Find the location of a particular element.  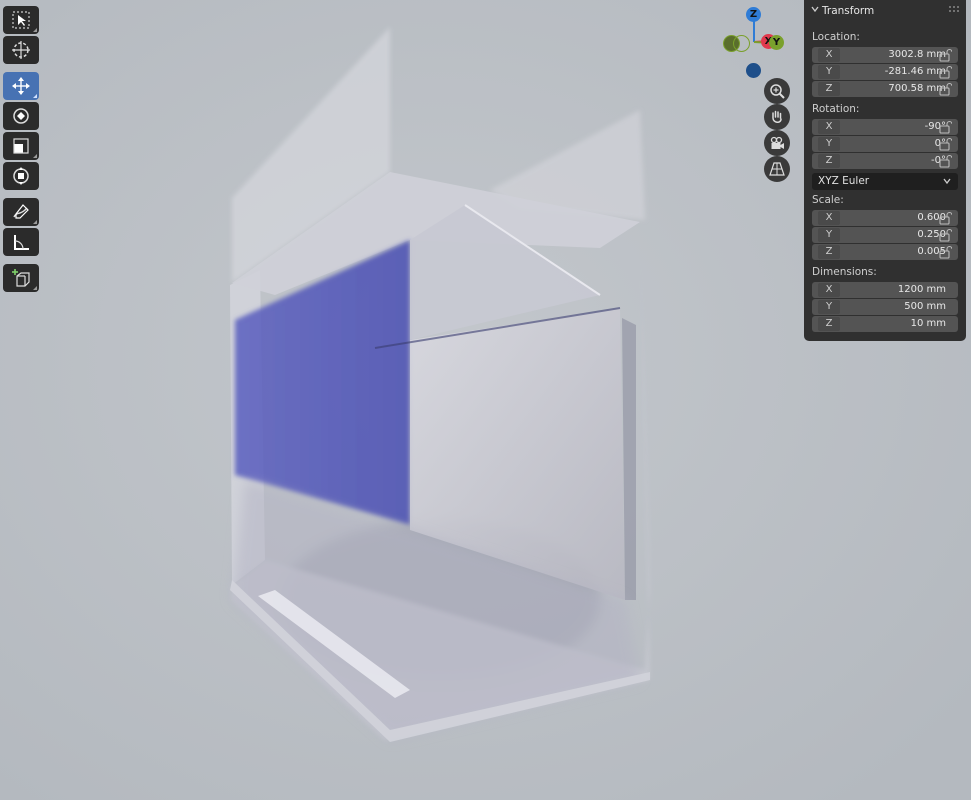

scale-x-field: X 0.600 is located at coordinates (885, 218).